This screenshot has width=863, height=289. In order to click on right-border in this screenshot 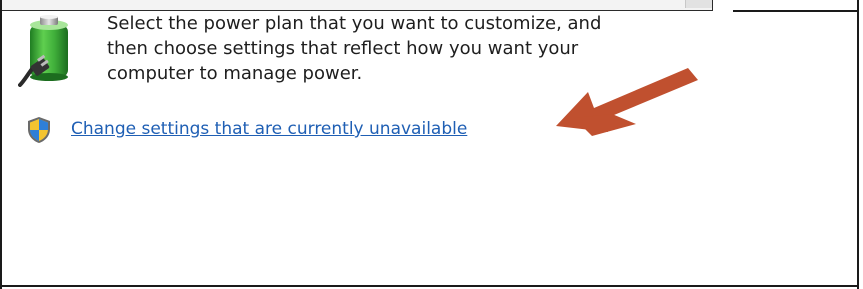, I will do `click(858, 144)`.